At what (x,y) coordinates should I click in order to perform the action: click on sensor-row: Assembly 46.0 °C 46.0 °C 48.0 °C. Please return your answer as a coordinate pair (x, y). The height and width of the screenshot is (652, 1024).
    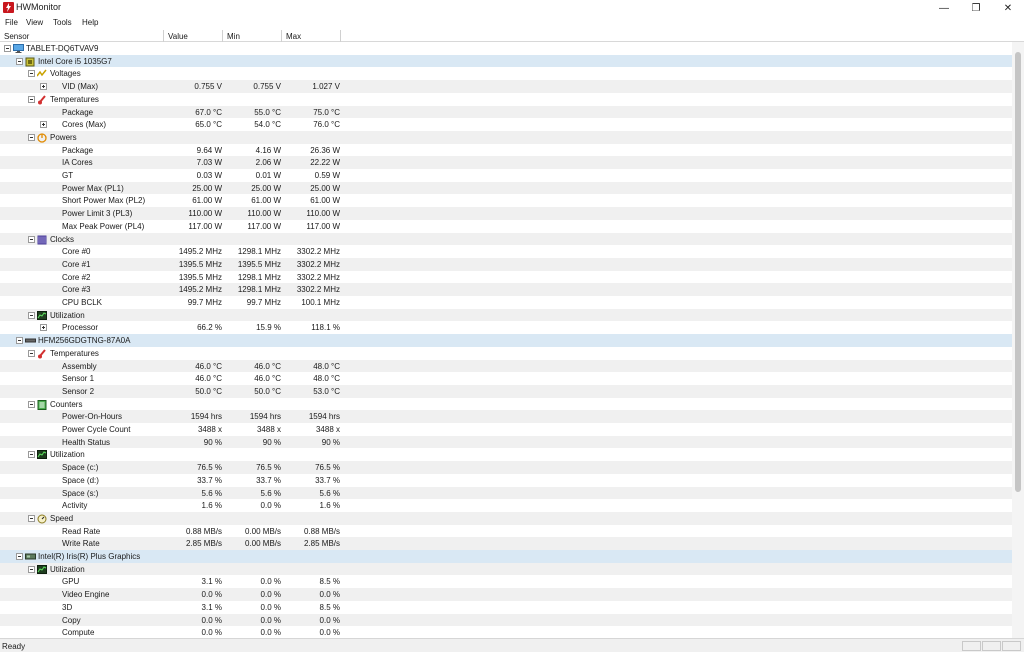
    Looking at the image, I should click on (506, 366).